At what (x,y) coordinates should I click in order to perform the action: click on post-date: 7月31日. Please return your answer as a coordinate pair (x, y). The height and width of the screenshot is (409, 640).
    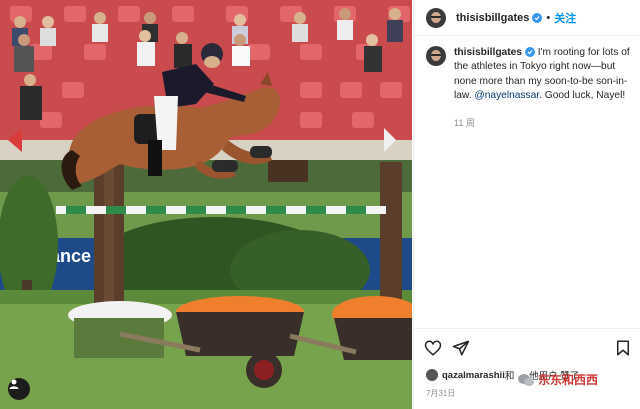
    Looking at the image, I should click on (440, 393).